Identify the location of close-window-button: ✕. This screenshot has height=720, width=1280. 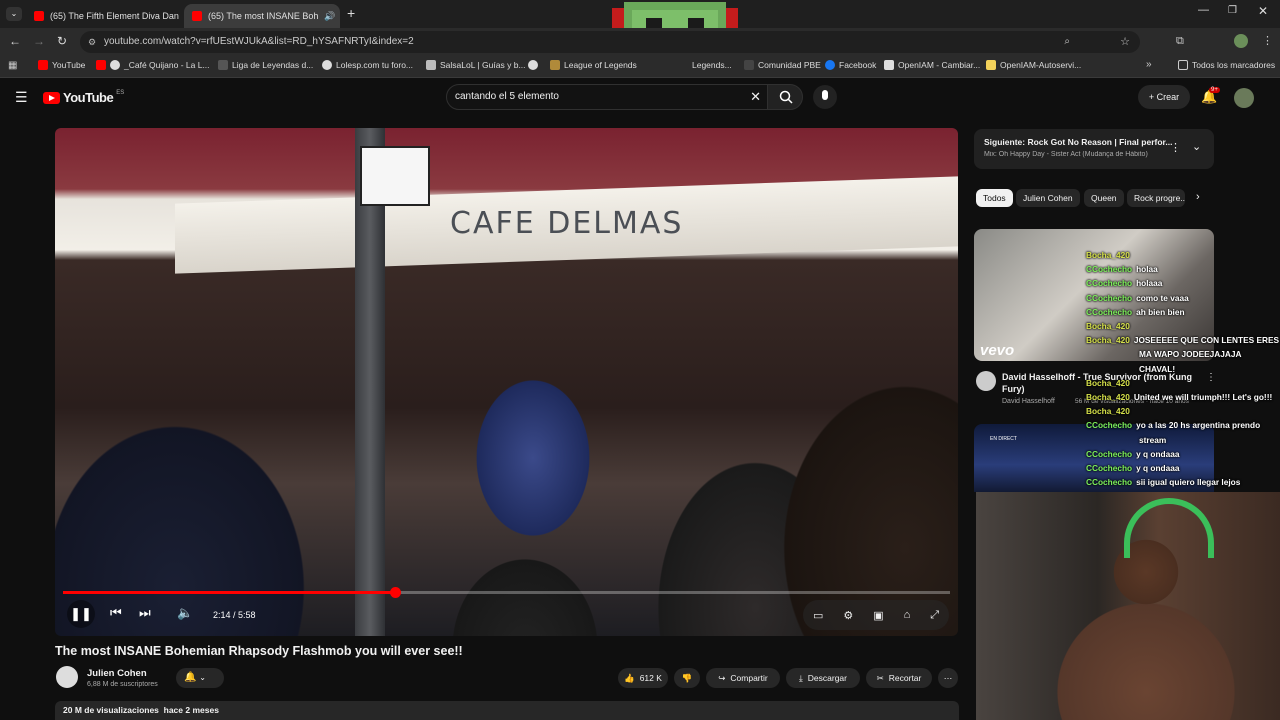
(1263, 11).